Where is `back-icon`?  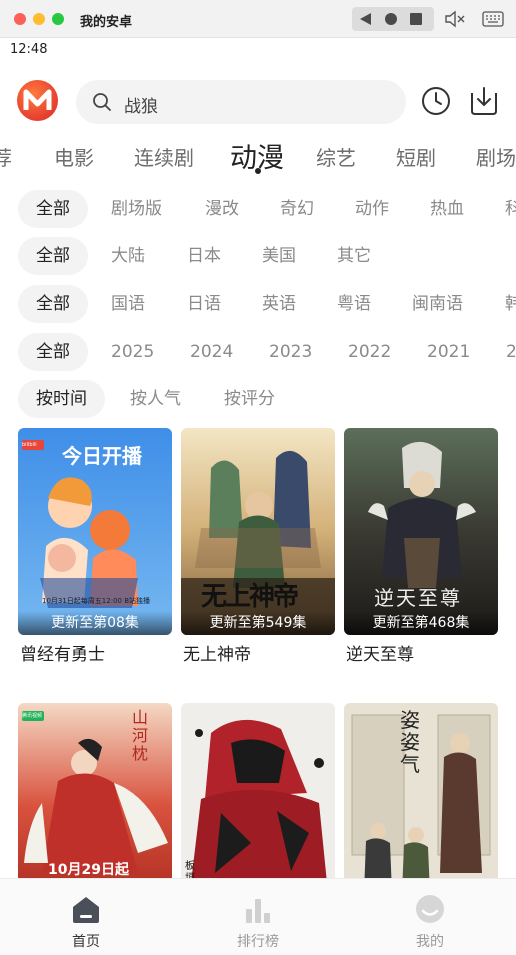 back-icon is located at coordinates (365, 19).